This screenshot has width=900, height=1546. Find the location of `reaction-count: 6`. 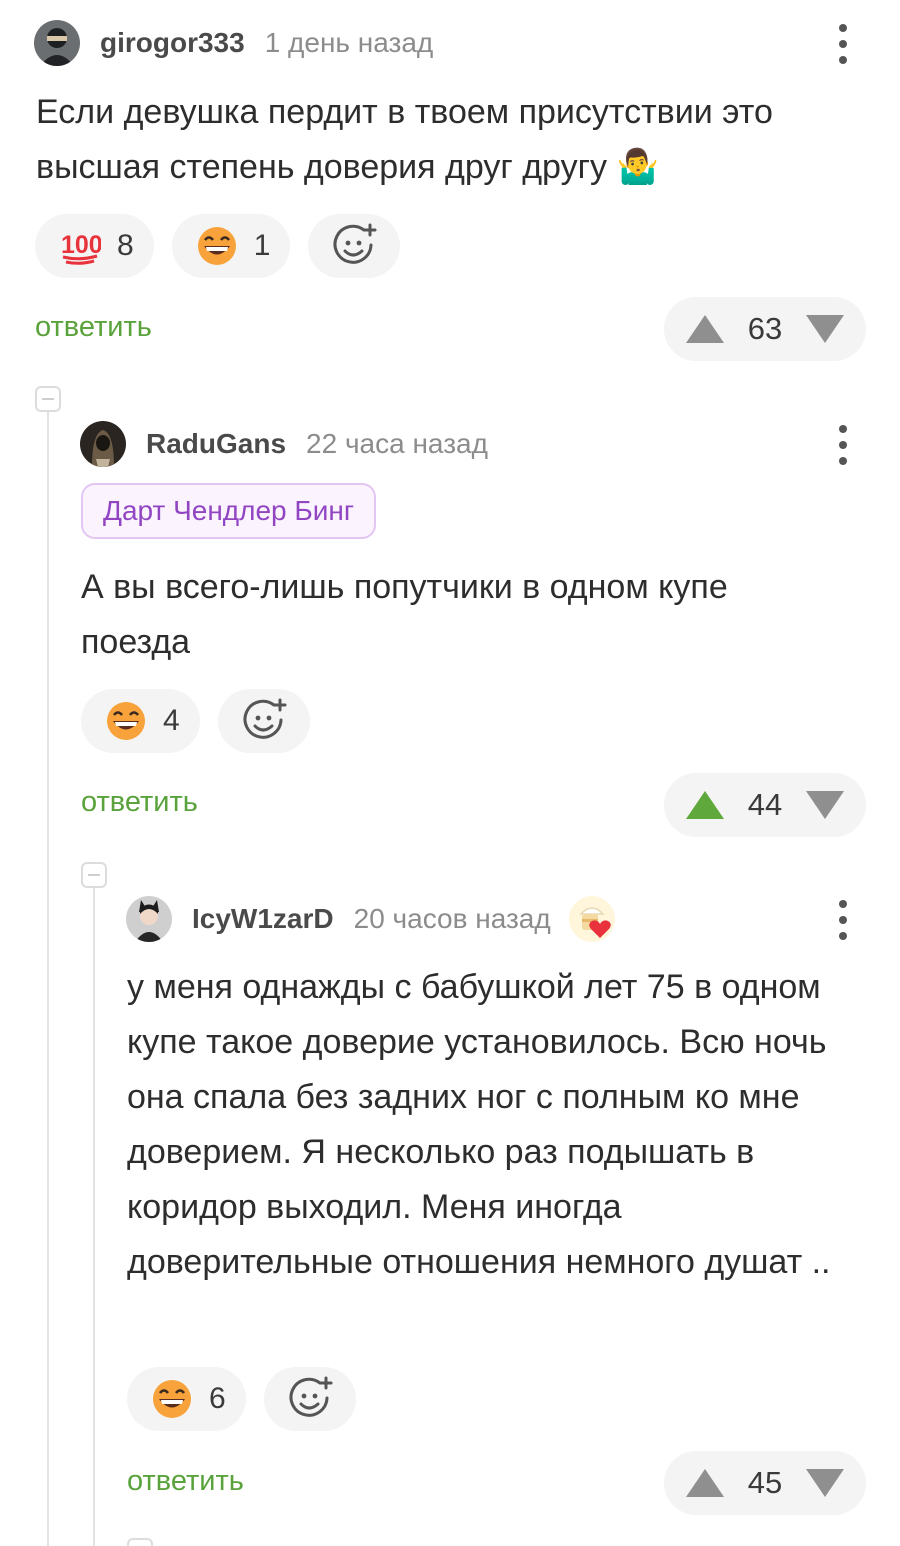

reaction-count: 6 is located at coordinates (217, 1398).